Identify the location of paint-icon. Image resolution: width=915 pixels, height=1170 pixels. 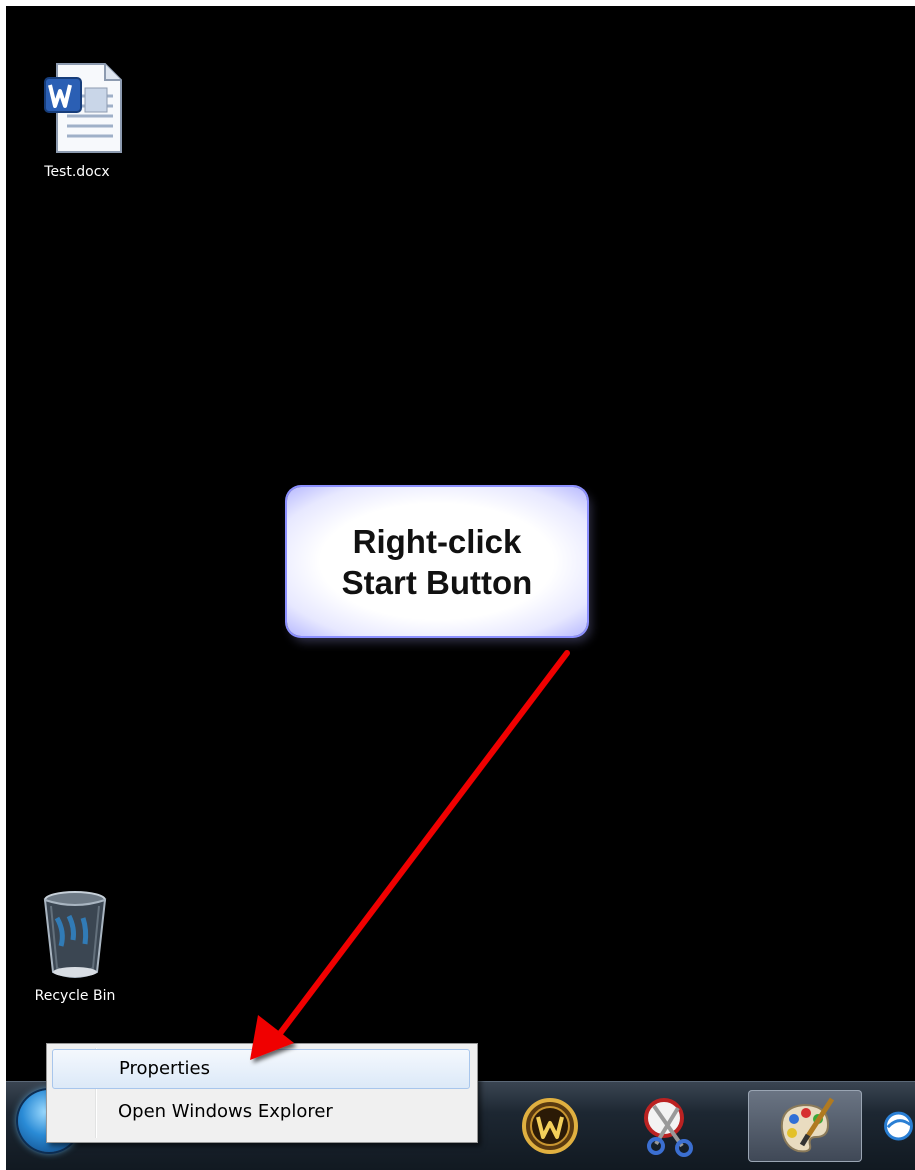
(807, 1125).